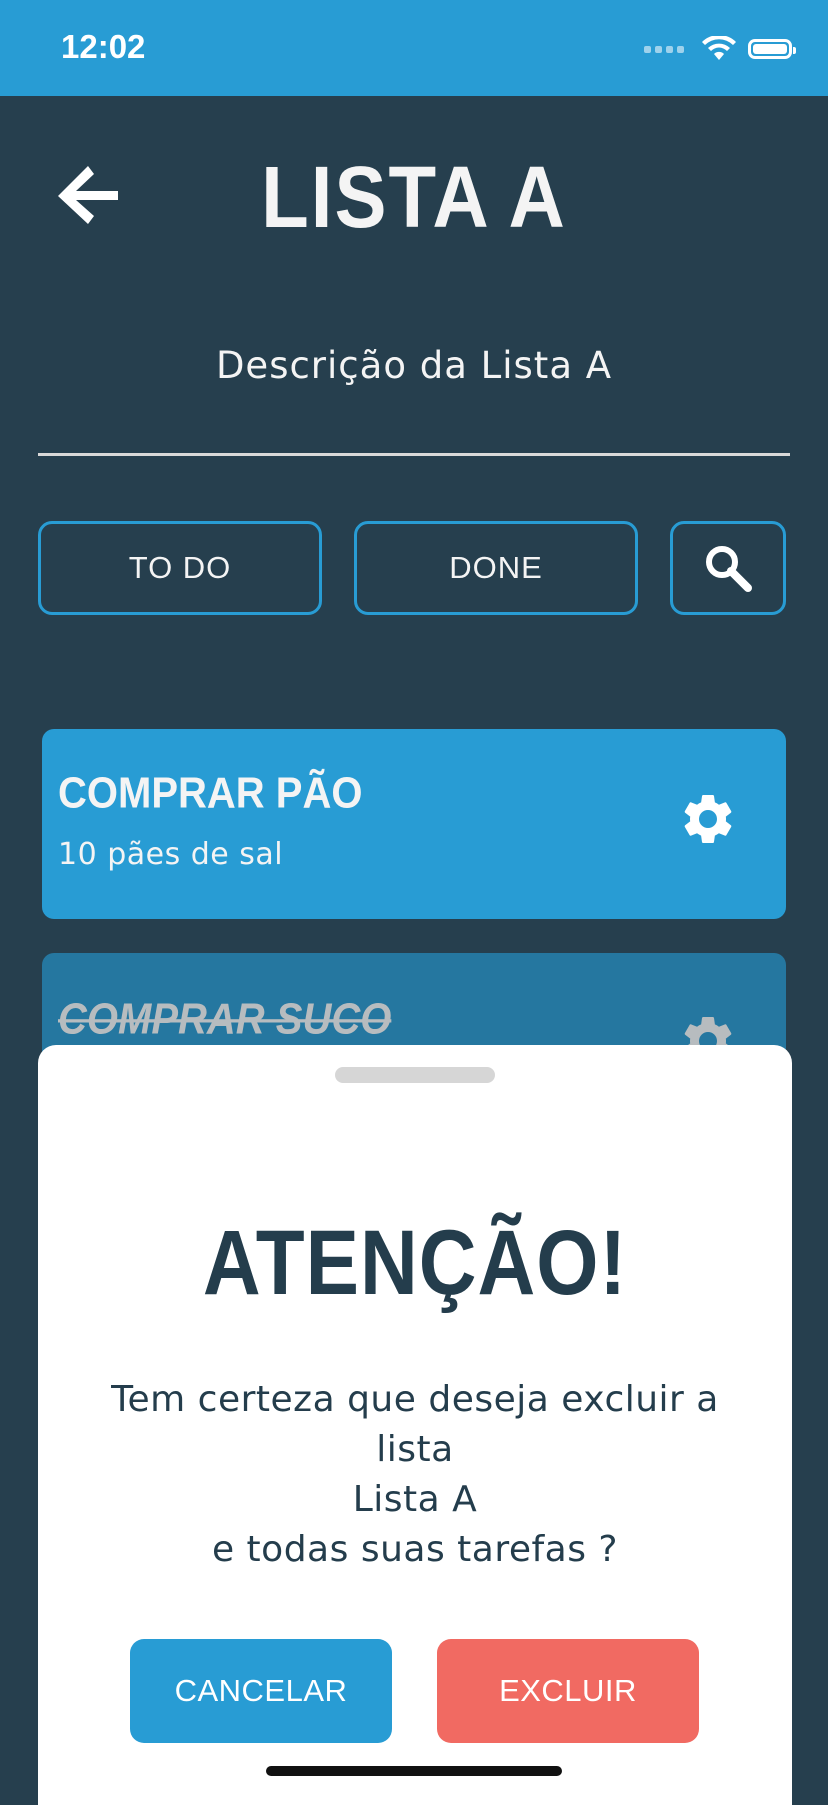 This screenshot has width=828, height=1805. What do you see at coordinates (414, 197) in the screenshot?
I see `page-title: LISTA A` at bounding box center [414, 197].